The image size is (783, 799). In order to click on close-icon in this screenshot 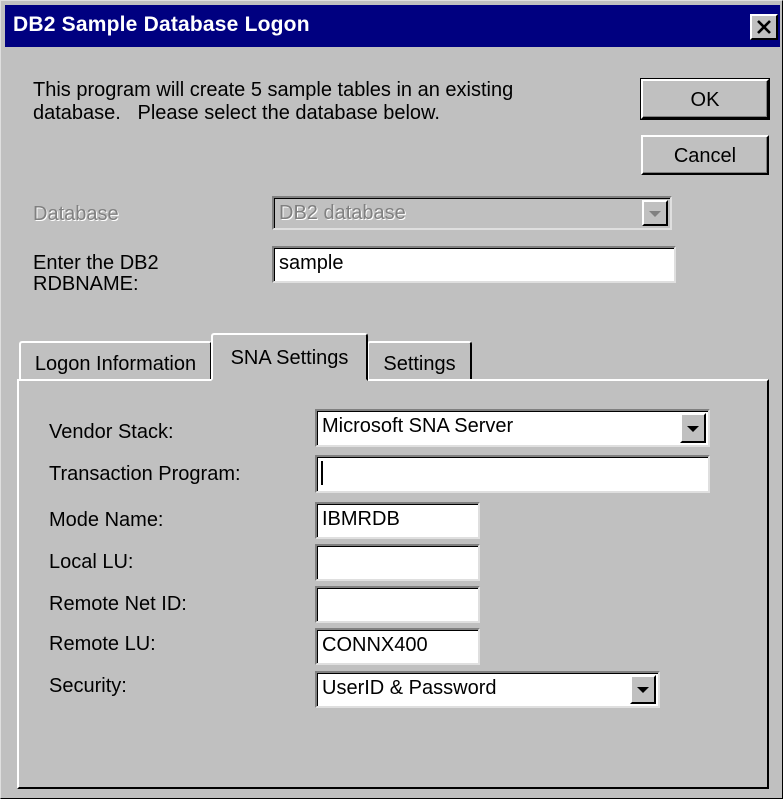, I will do `click(764, 27)`.